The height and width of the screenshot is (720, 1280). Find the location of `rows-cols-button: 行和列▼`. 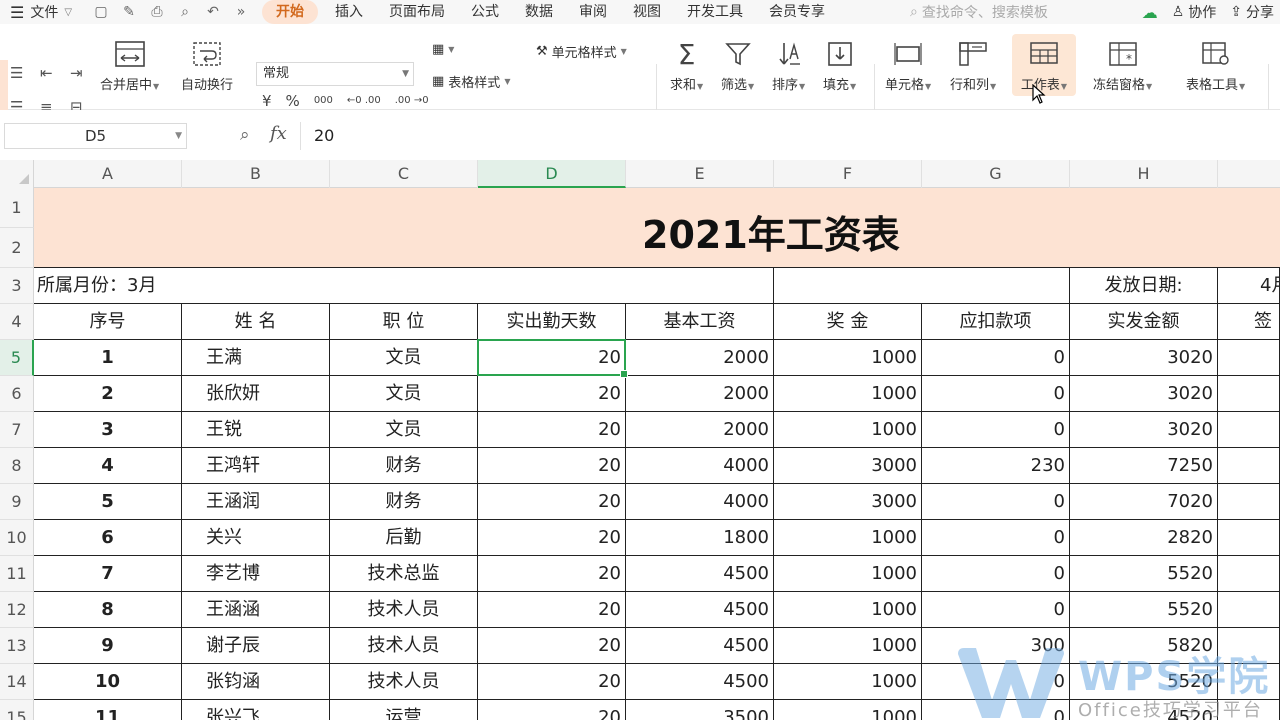

rows-cols-button: 行和列▼ is located at coordinates (973, 65).